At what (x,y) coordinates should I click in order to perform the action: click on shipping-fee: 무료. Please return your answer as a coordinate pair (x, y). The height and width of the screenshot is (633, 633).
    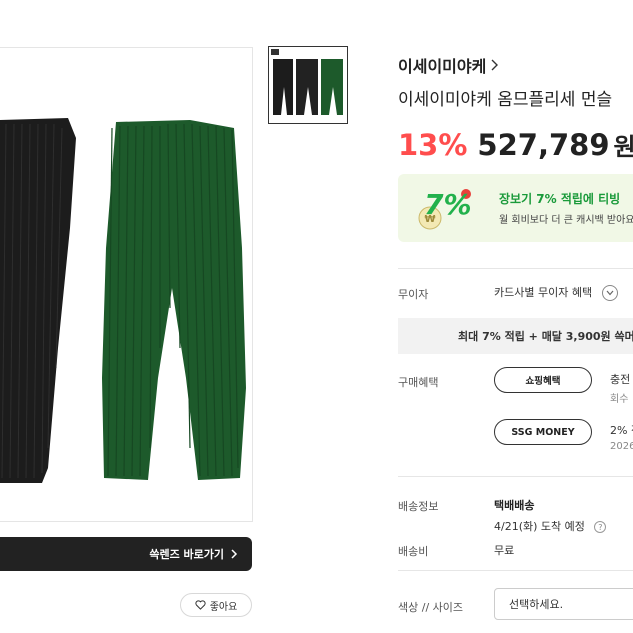
    Looking at the image, I should click on (504, 550).